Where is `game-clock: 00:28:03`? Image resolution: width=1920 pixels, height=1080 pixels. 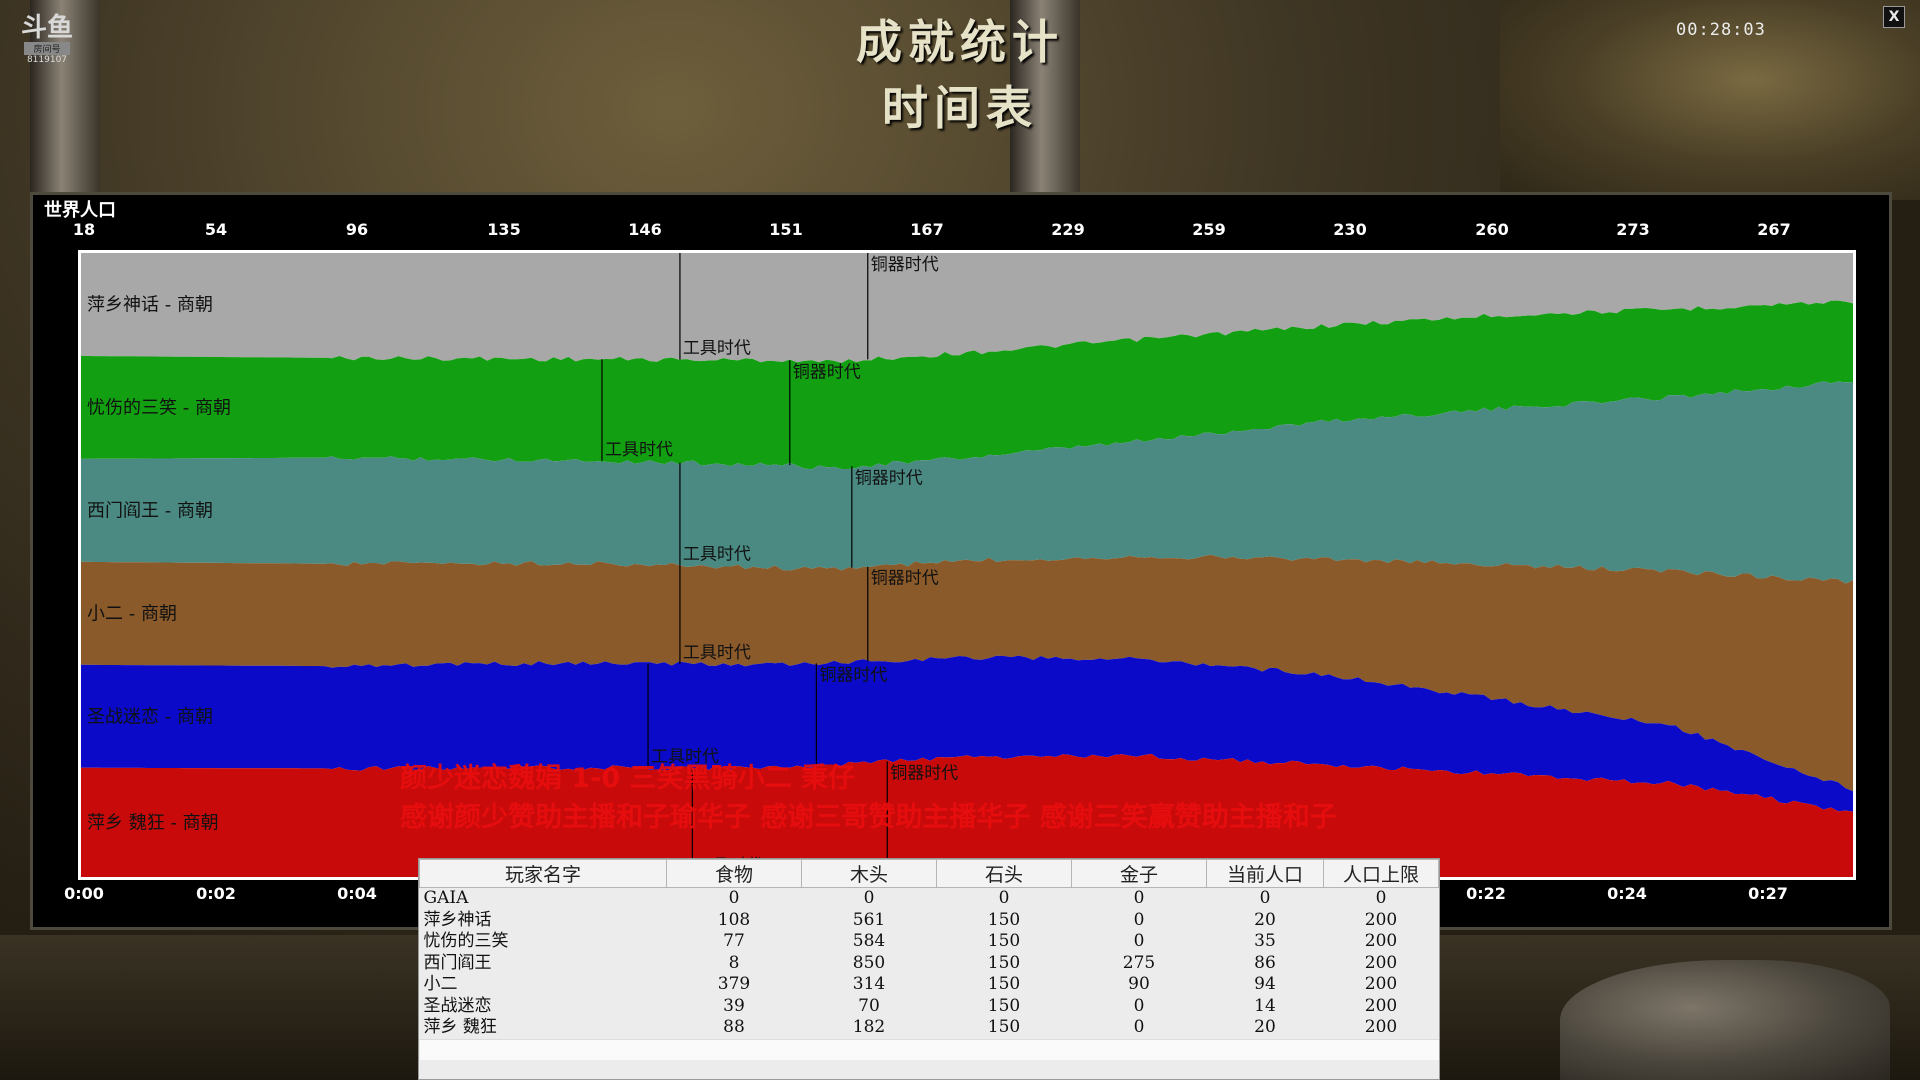 game-clock: 00:28:03 is located at coordinates (1721, 30).